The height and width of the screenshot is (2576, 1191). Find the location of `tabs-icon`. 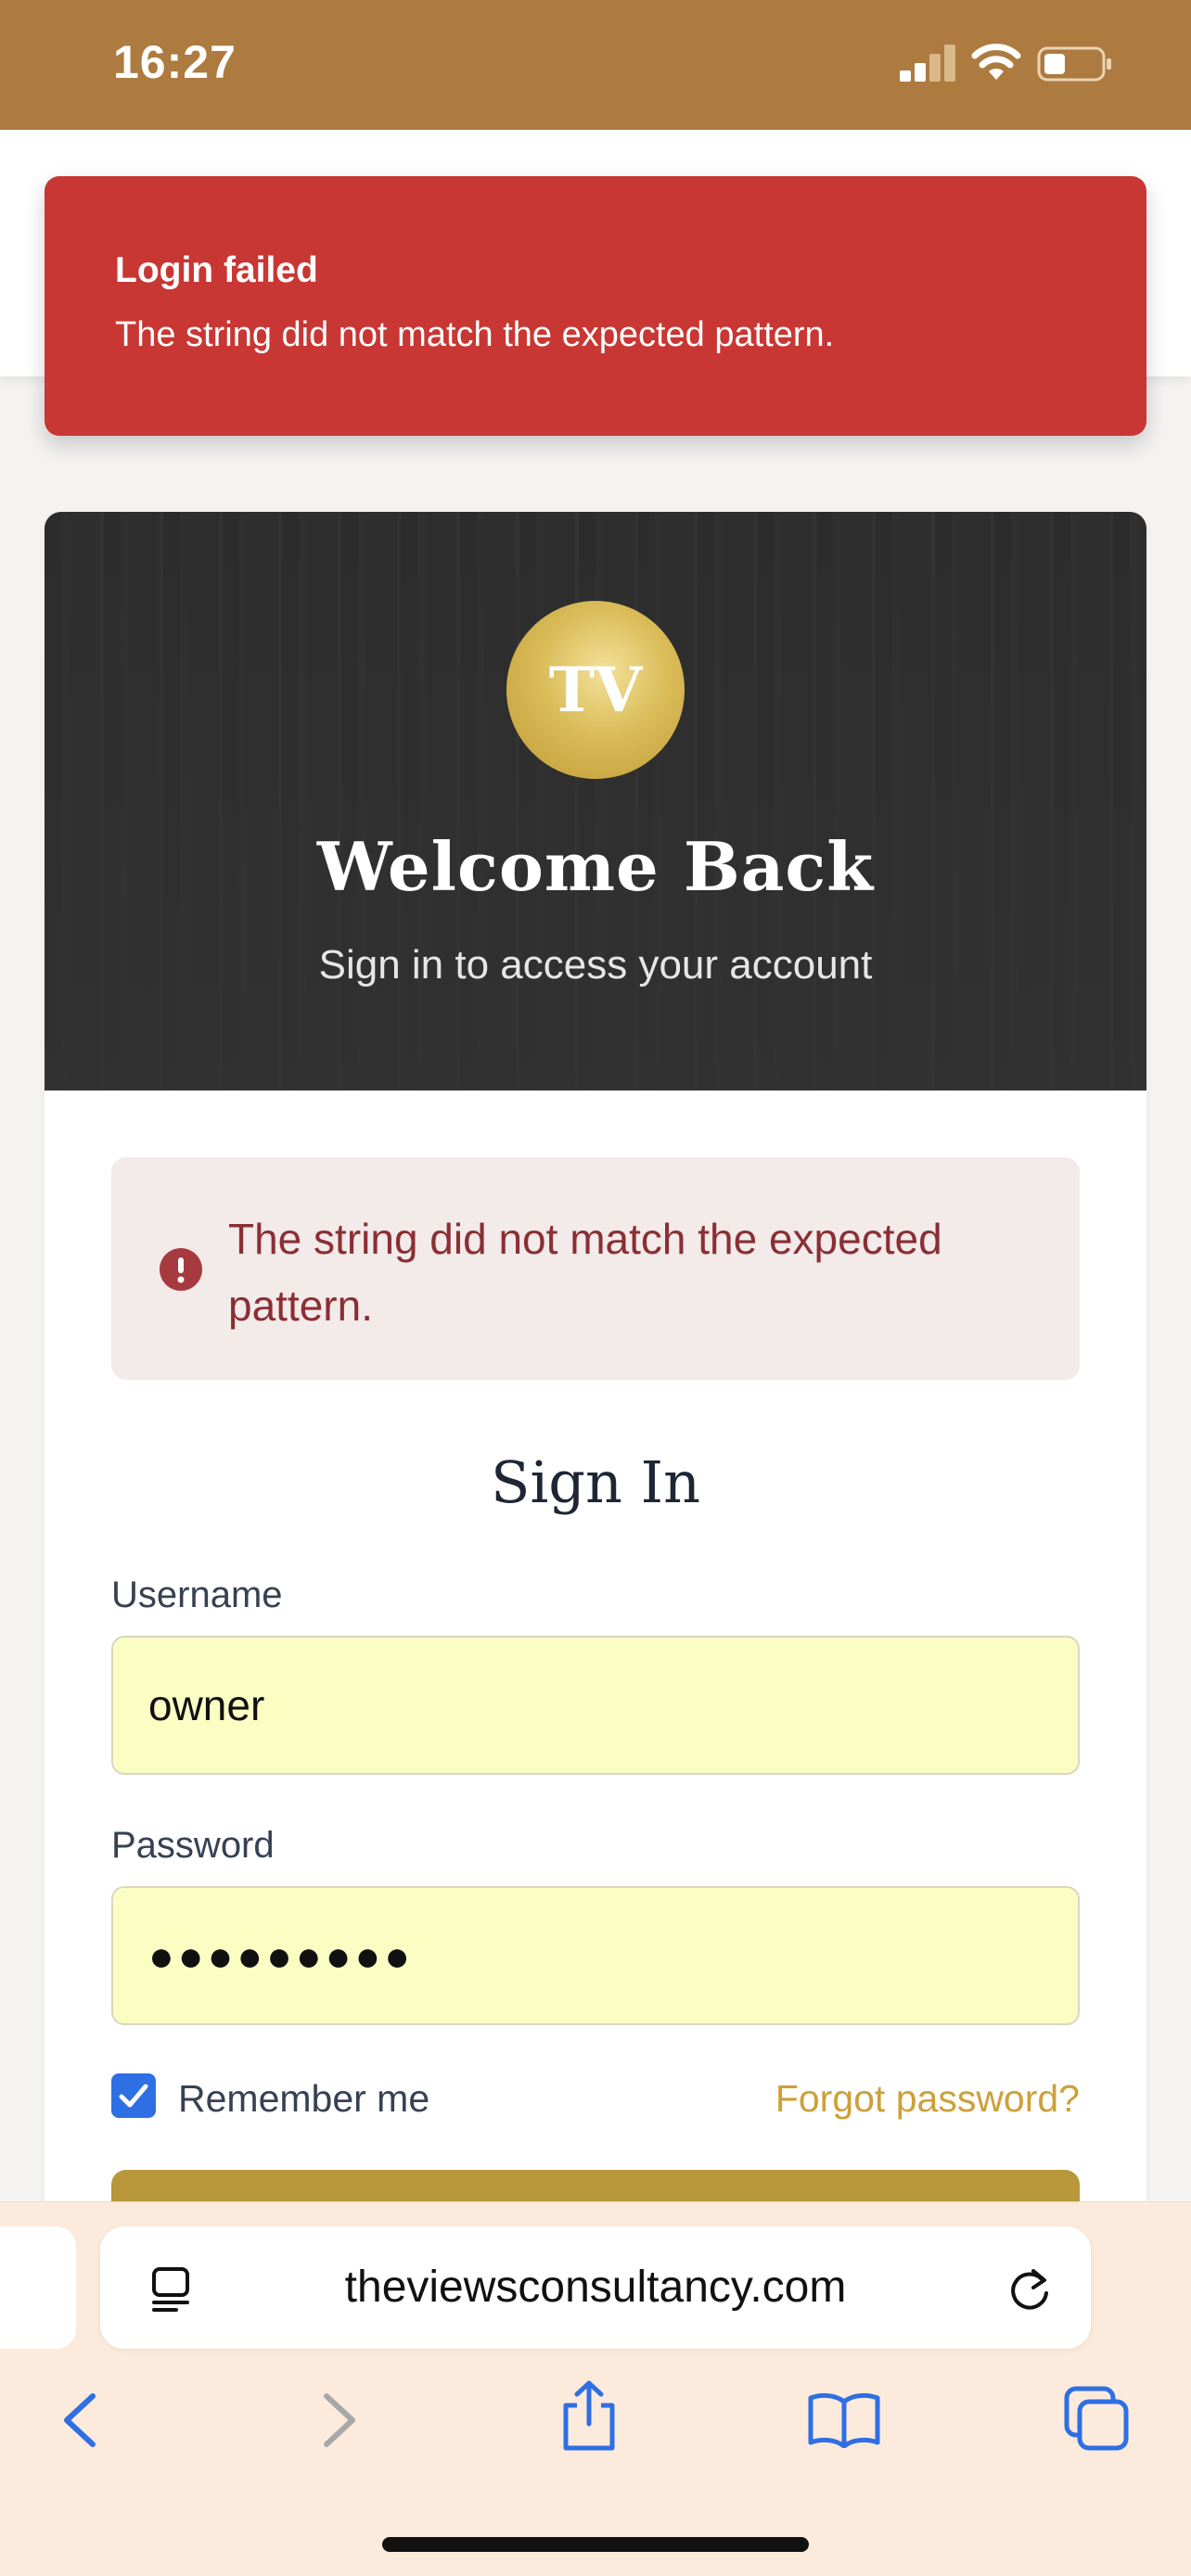

tabs-icon is located at coordinates (1096, 2419).